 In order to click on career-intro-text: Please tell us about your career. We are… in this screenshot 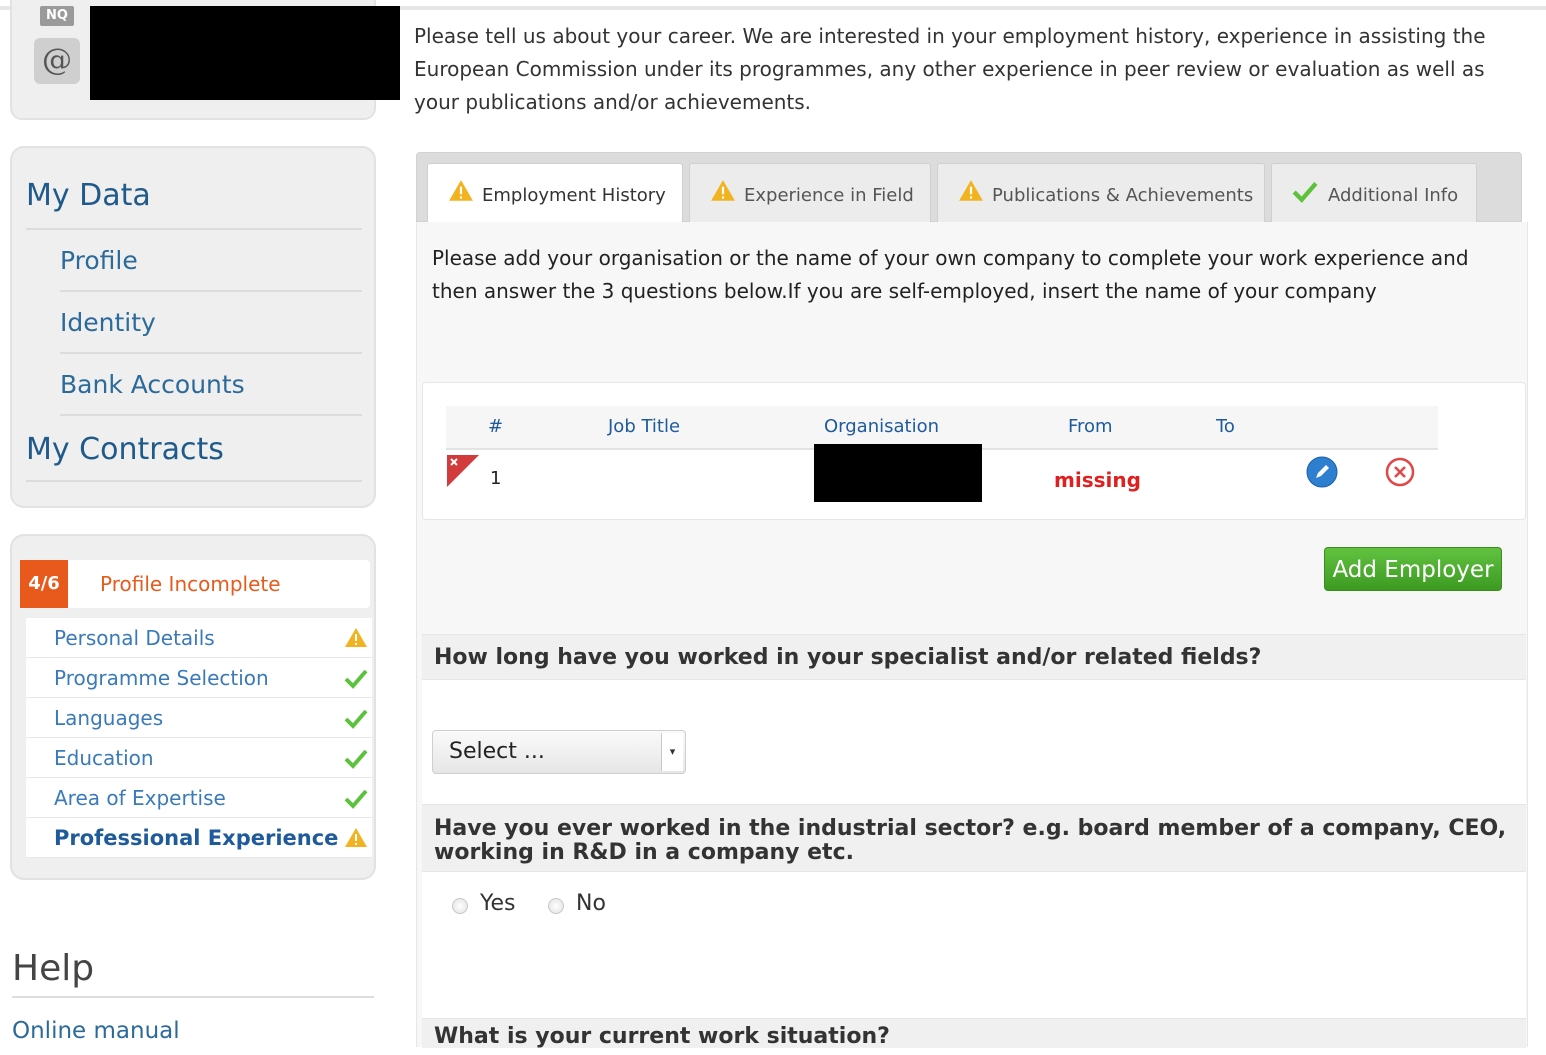, I will do `click(950, 69)`.